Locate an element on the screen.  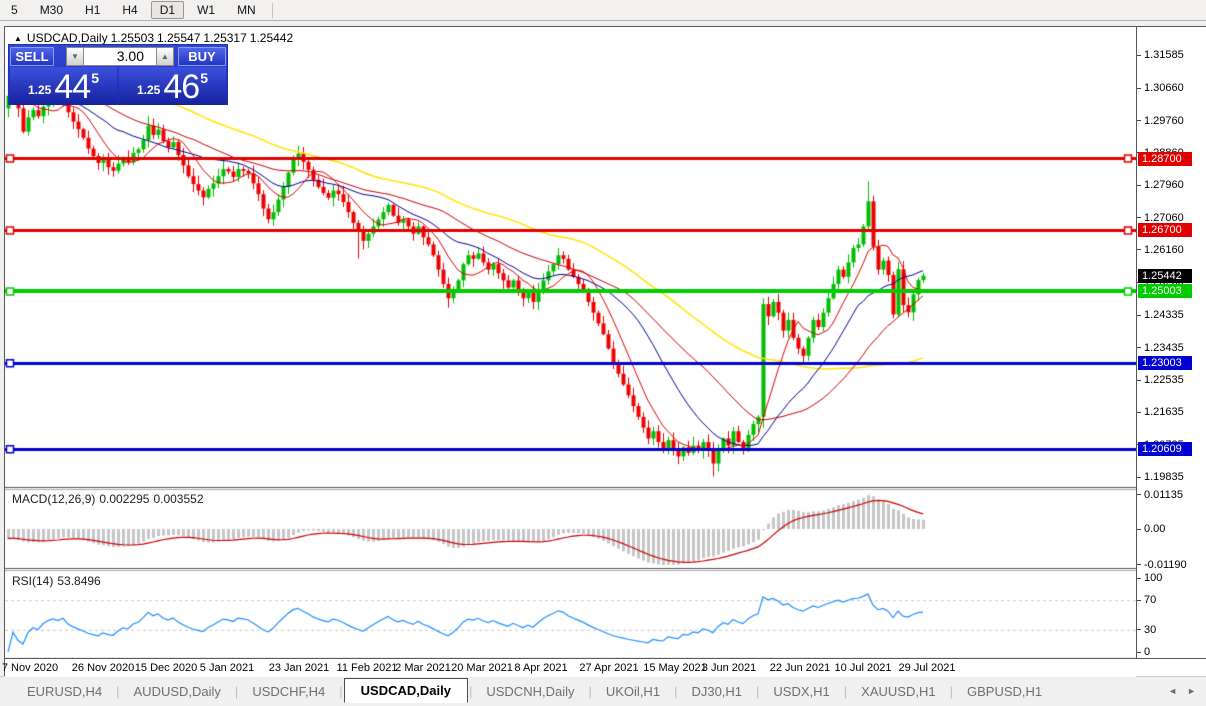
volume-increase-button: ▲ is located at coordinates (165, 56).